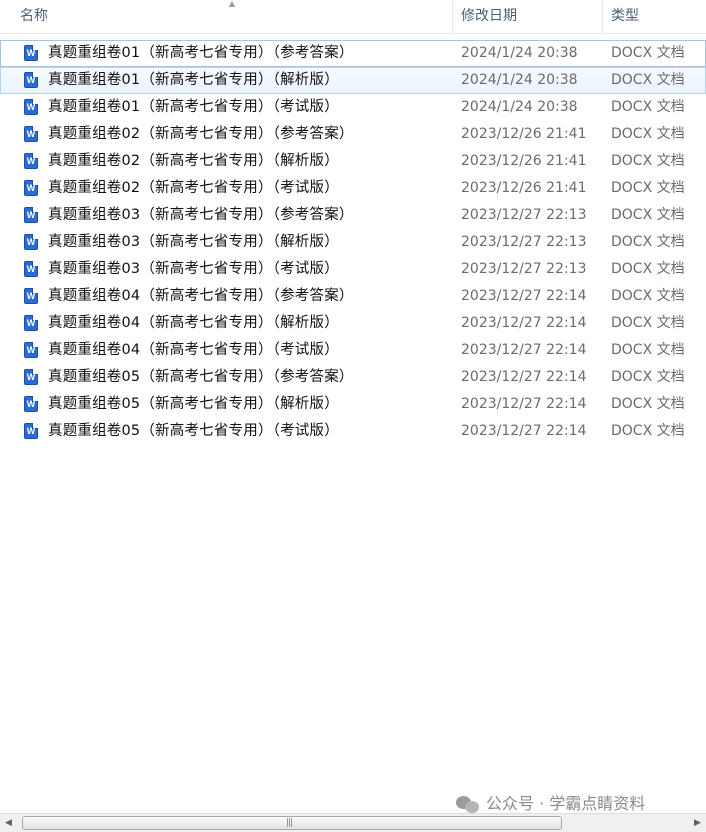  Describe the element at coordinates (654, 16) in the screenshot. I see `column-header-type: 类型` at that location.